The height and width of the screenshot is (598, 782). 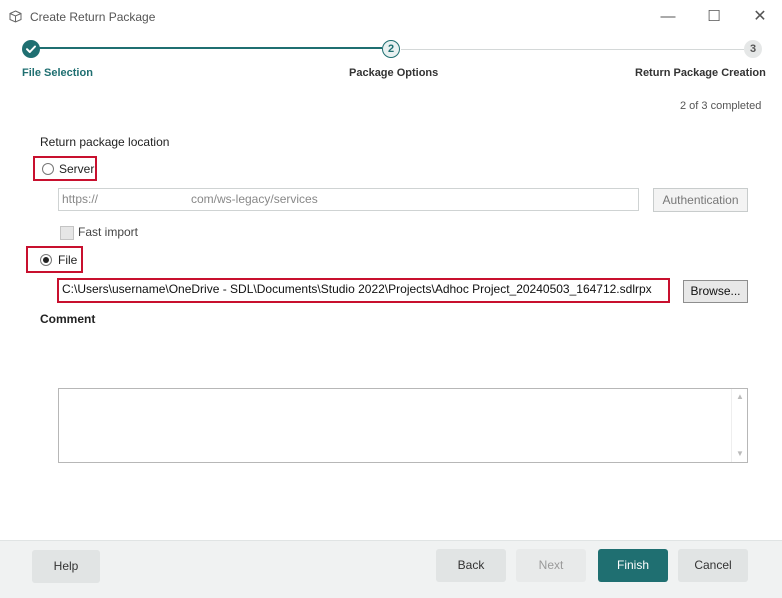 What do you see at coordinates (348, 199) in the screenshot?
I see `server-url-input: https:// com/ws-legacy/services` at bounding box center [348, 199].